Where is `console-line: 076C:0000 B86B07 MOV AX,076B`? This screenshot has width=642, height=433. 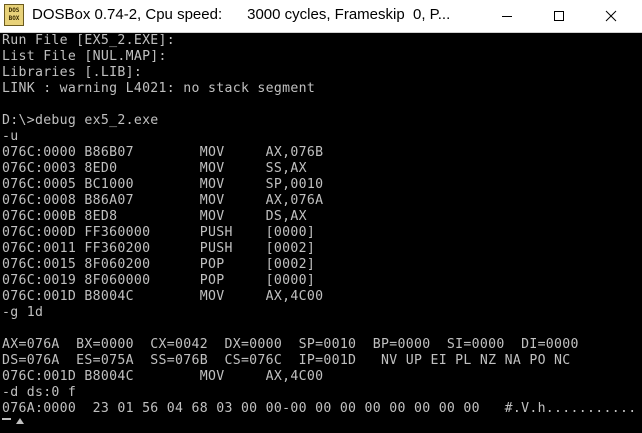 console-line: 076C:0000 B86B07 MOV AX,076B is located at coordinates (163, 152).